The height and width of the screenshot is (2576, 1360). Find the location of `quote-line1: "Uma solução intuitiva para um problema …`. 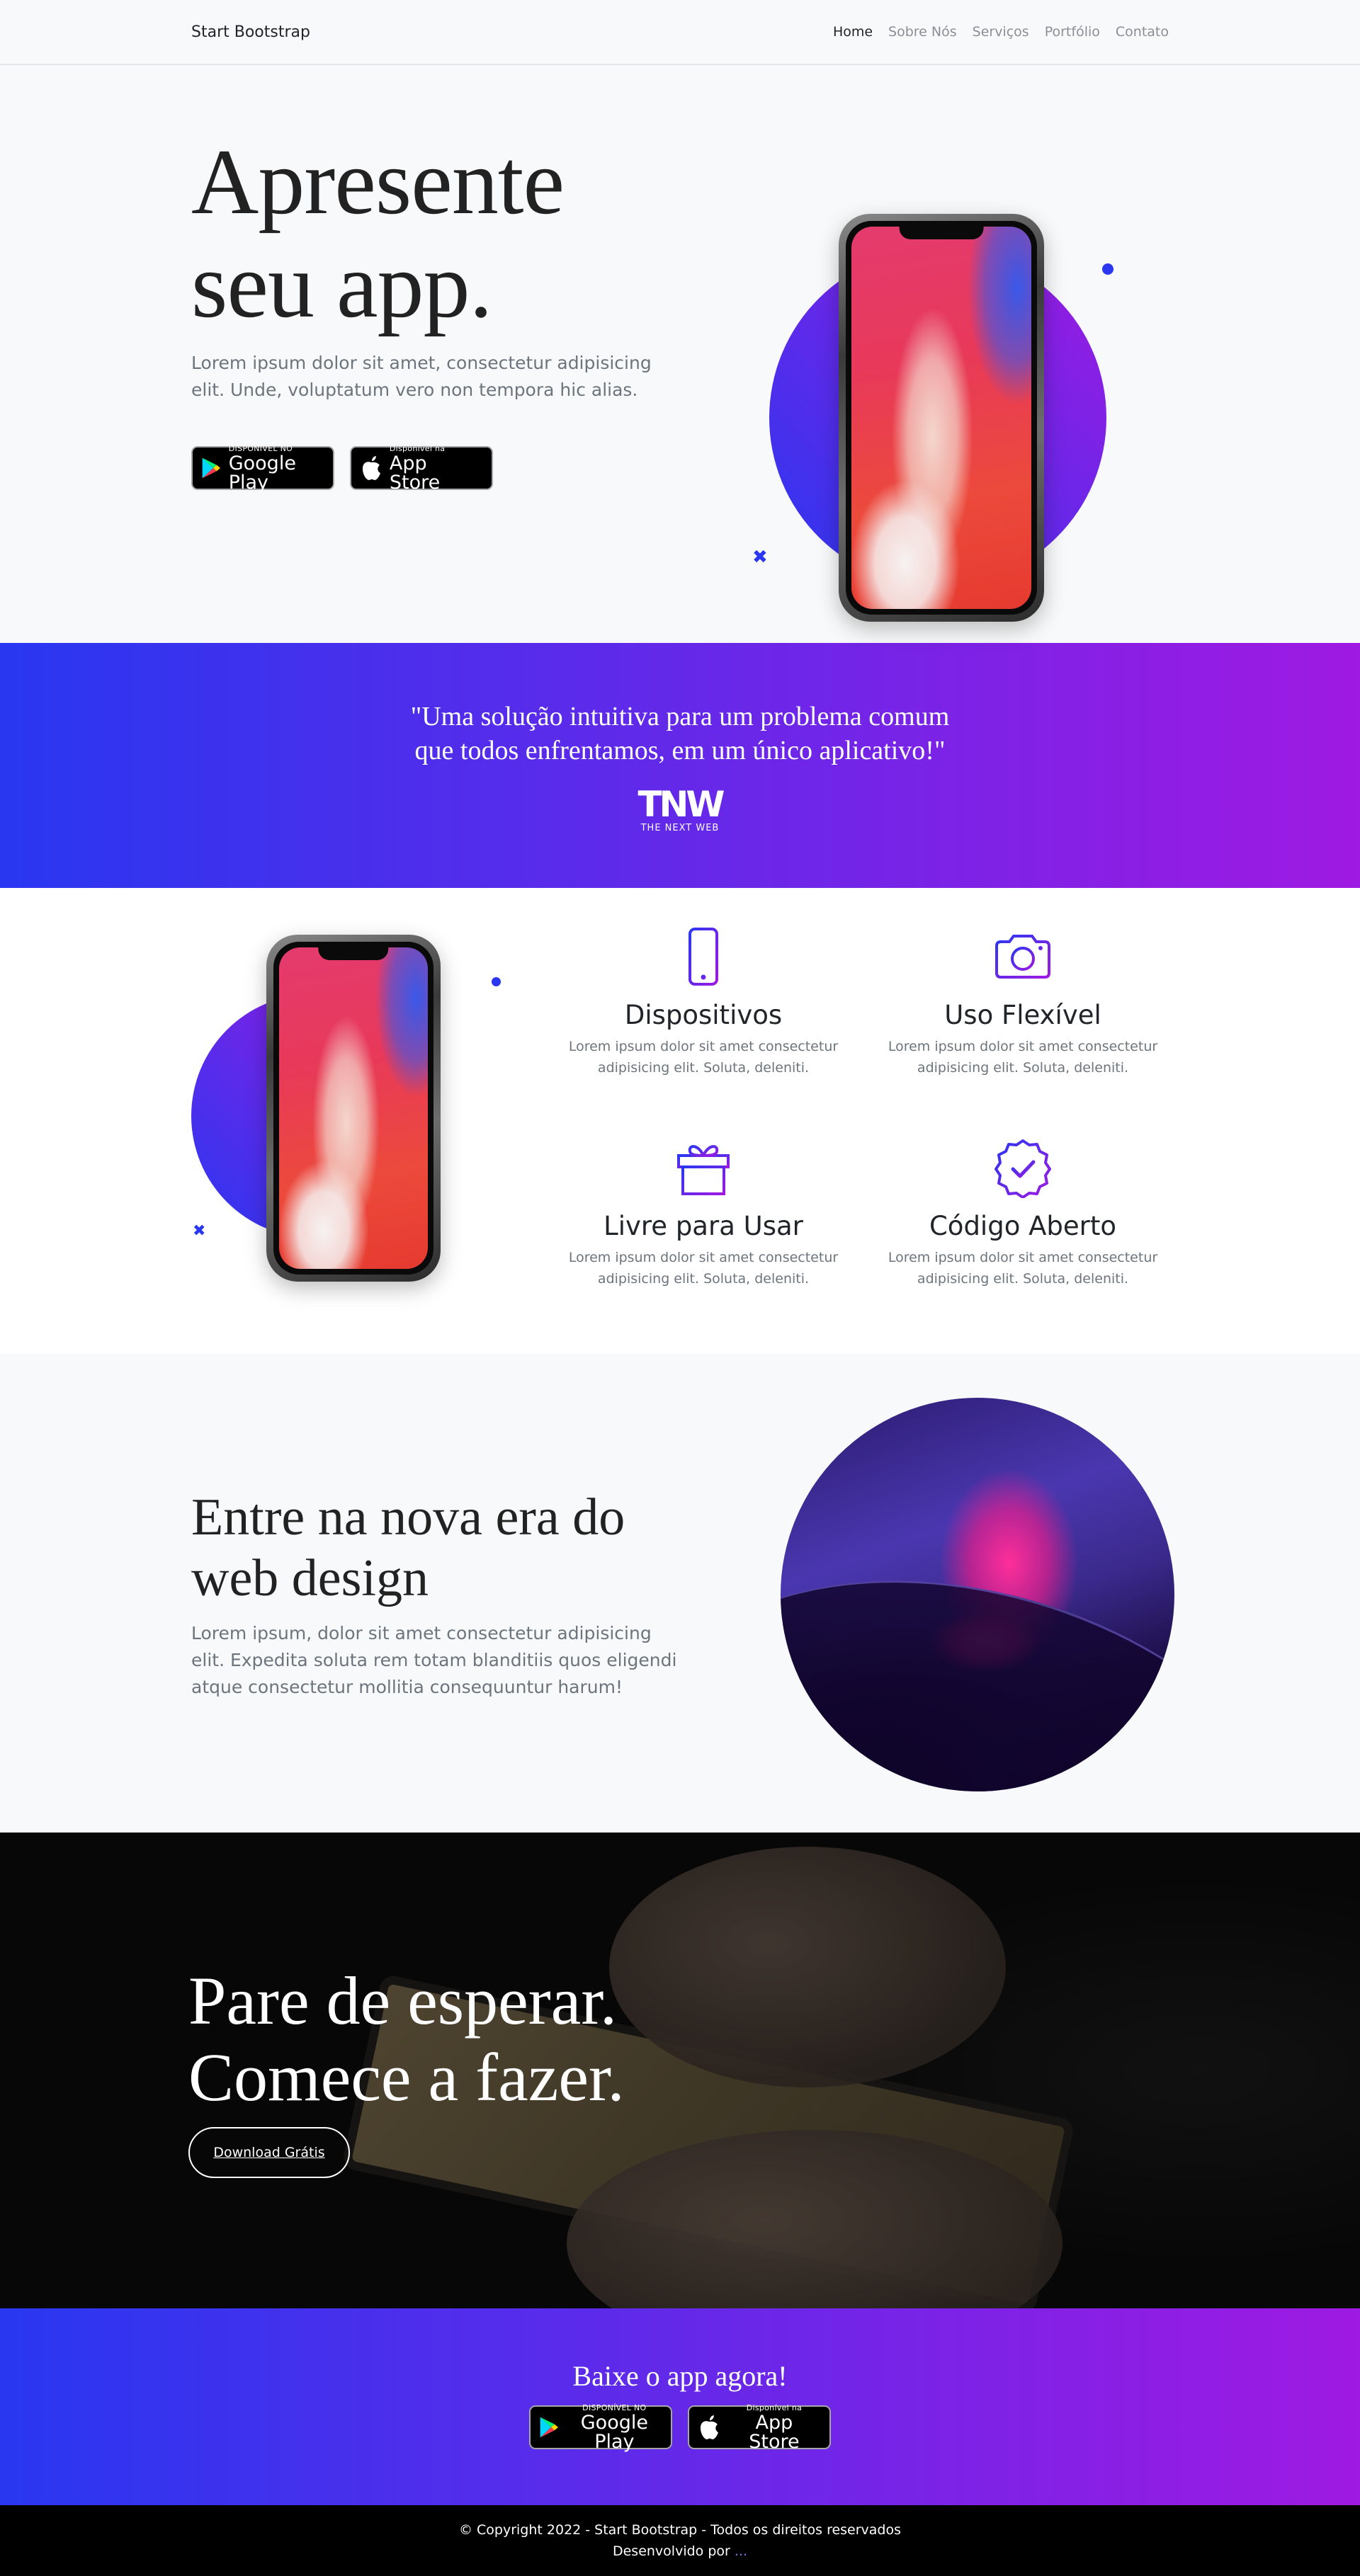

quote-line1: "Uma solução intuitiva para um problema … is located at coordinates (680, 716).